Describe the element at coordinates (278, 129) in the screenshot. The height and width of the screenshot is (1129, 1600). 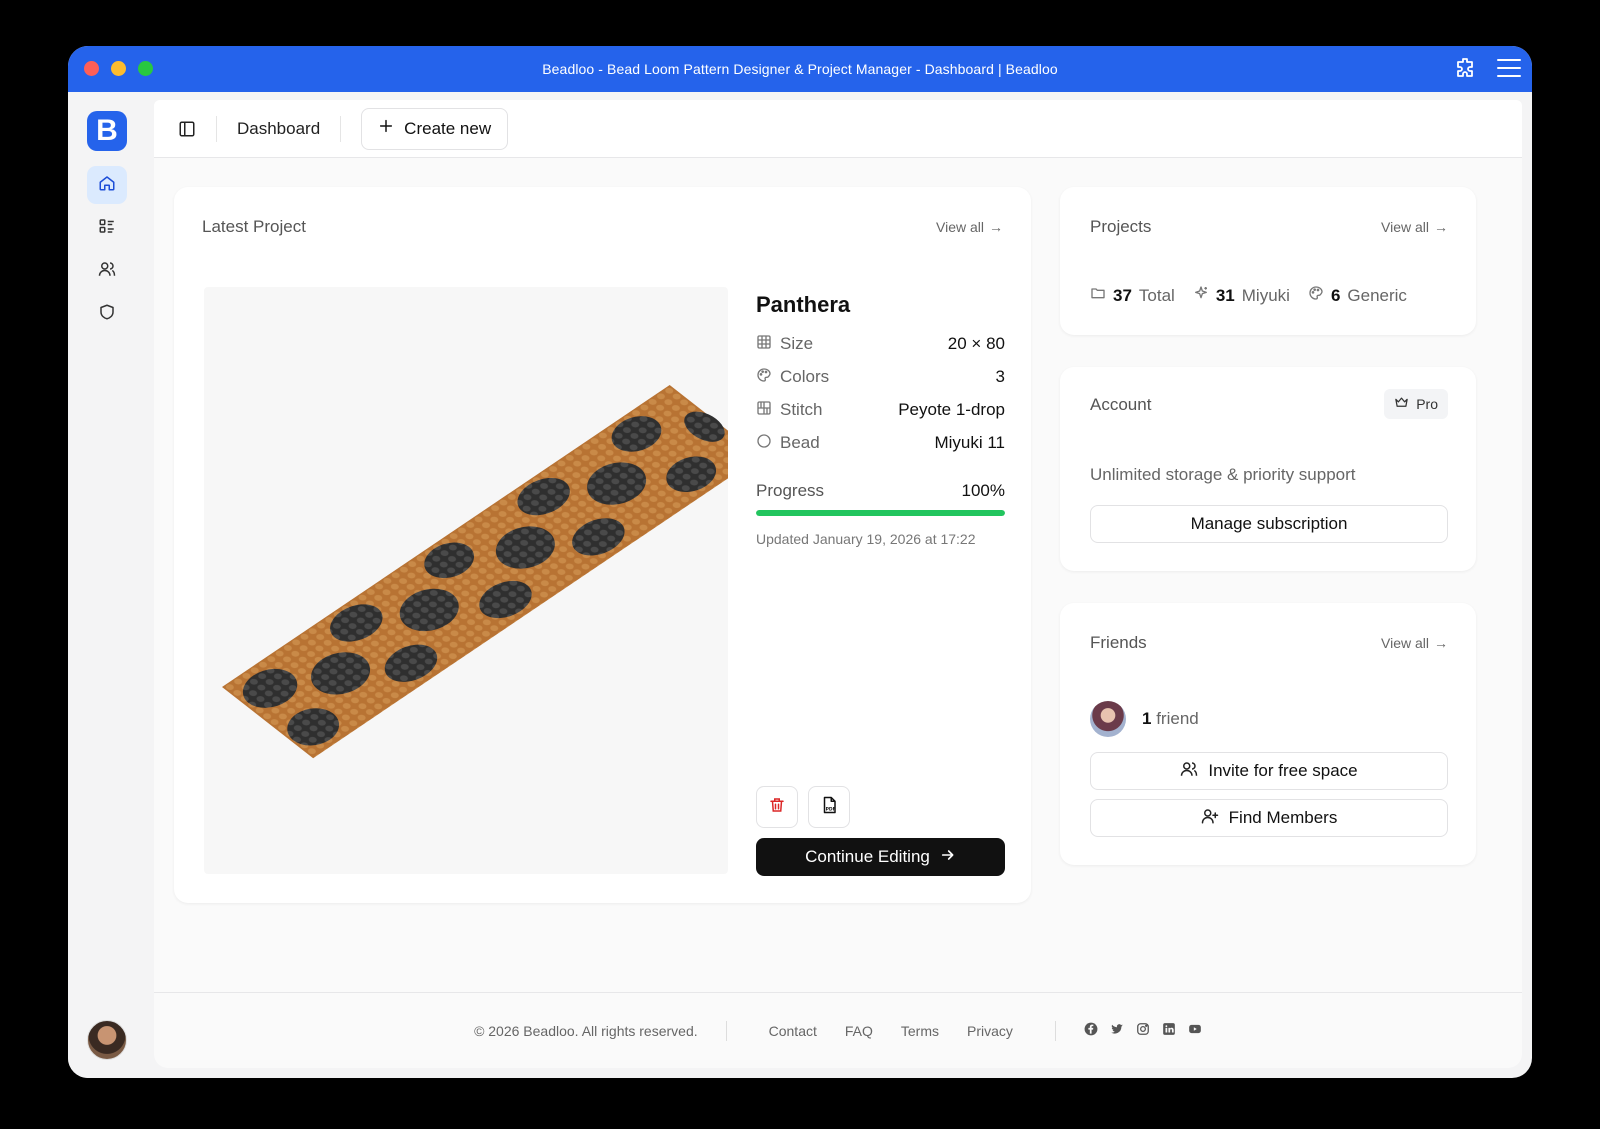
I see `breadcrumb: Dashboard` at that location.